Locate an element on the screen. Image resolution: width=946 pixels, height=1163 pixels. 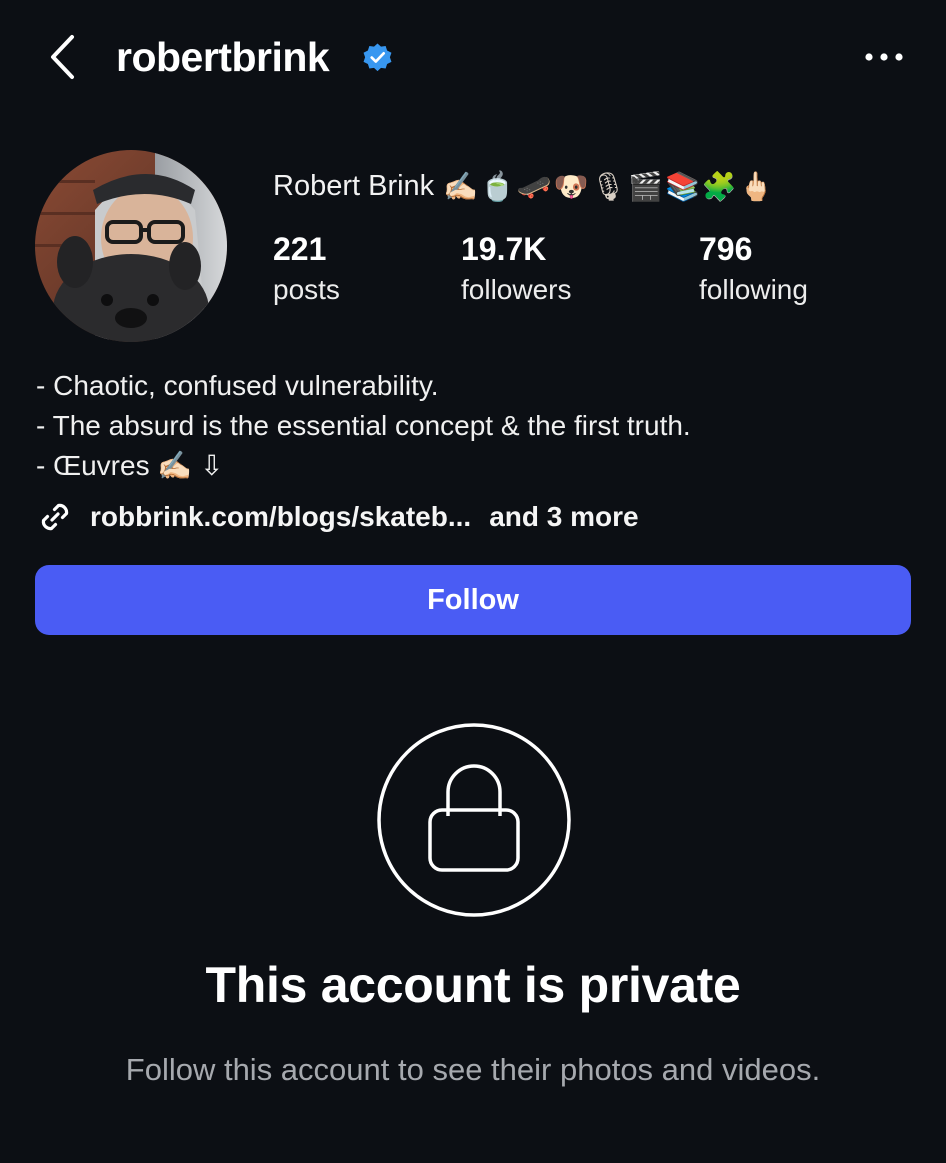
profile-avatar is located at coordinates (131, 246).